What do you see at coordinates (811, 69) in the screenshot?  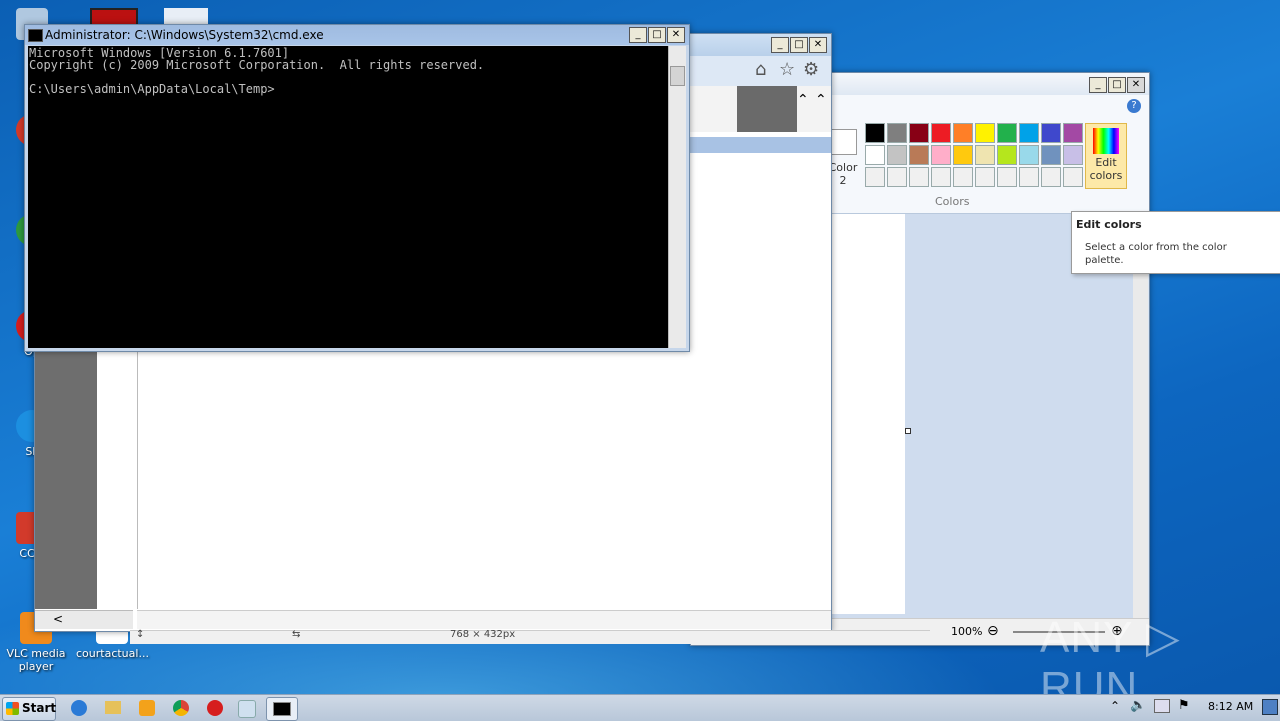 I see `gear-icon: ⚙` at bounding box center [811, 69].